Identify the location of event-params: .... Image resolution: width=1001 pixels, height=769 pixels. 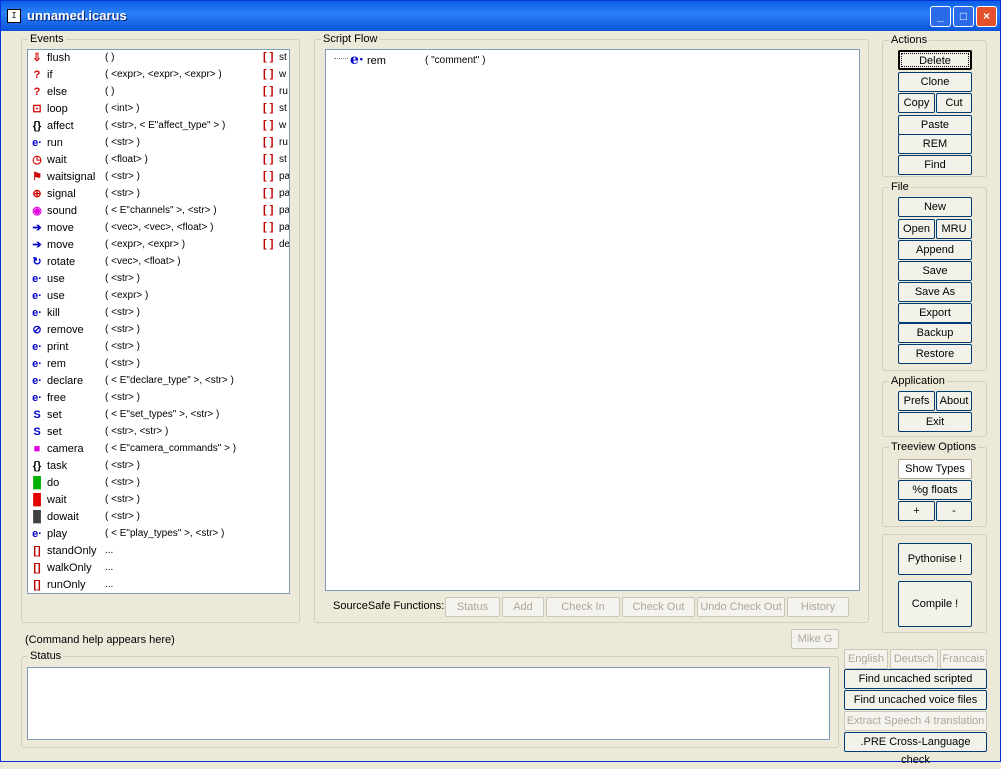
(109, 550).